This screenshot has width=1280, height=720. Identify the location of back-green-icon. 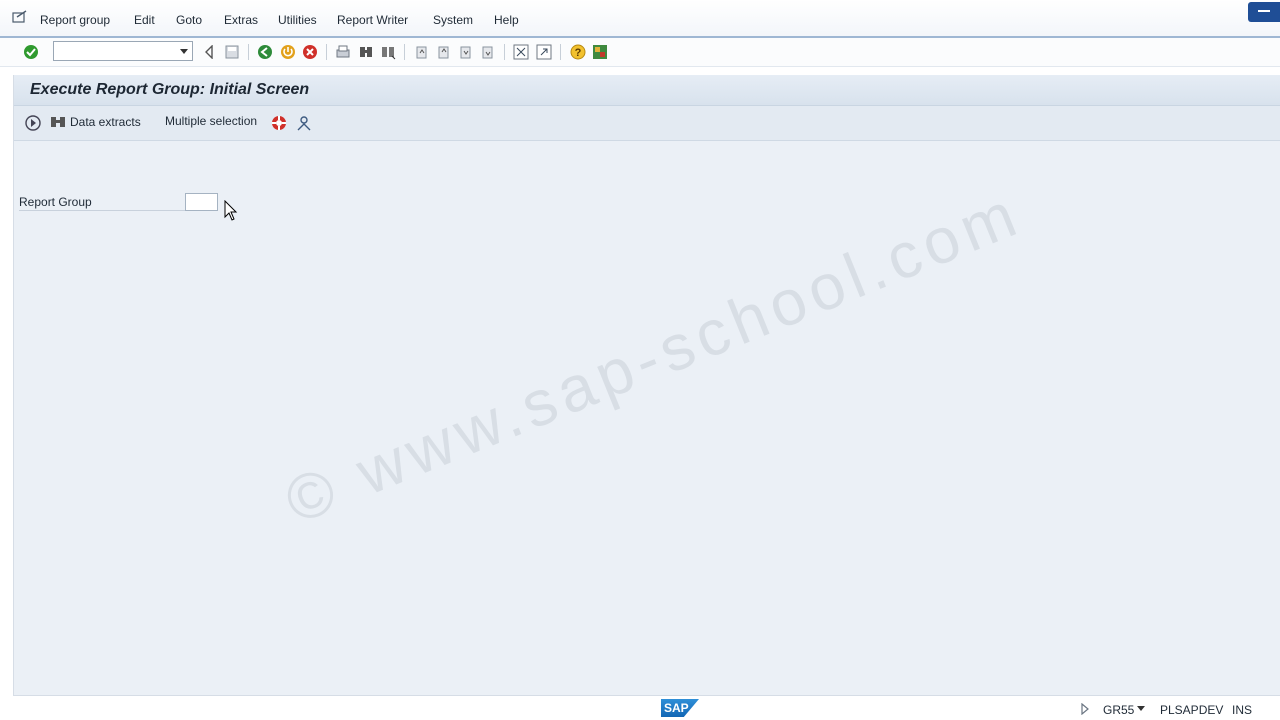
(265, 52).